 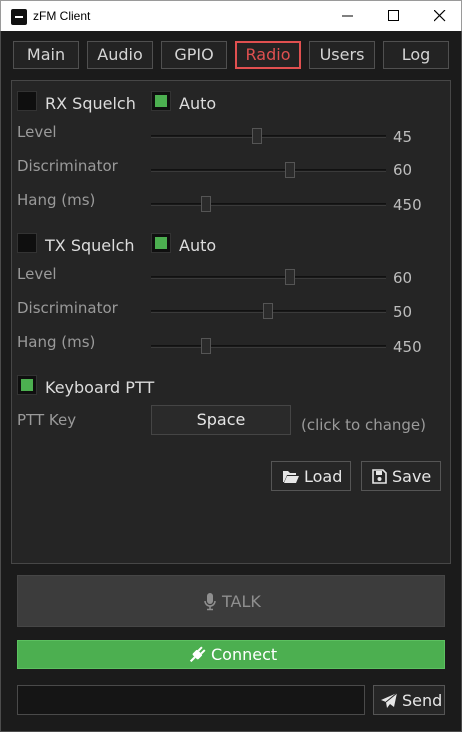 What do you see at coordinates (403, 312) in the screenshot?
I see `tx-discriminator-value: 50` at bounding box center [403, 312].